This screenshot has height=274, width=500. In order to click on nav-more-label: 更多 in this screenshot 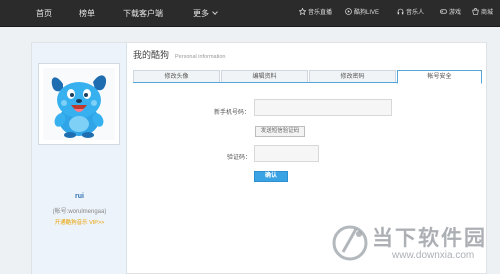, I will do `click(201, 13)`.